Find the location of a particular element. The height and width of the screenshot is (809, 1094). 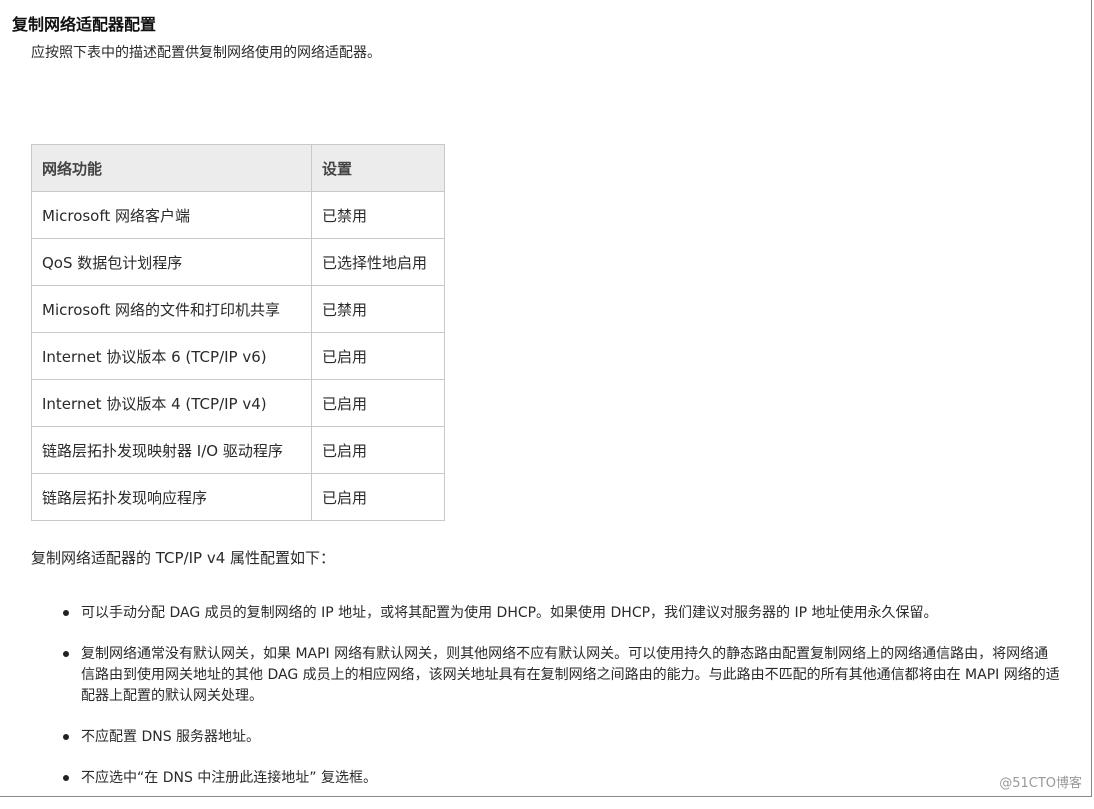

table-row: 链路层拓扑发现映射器 I/O 驱动程序 已启用 is located at coordinates (238, 450).